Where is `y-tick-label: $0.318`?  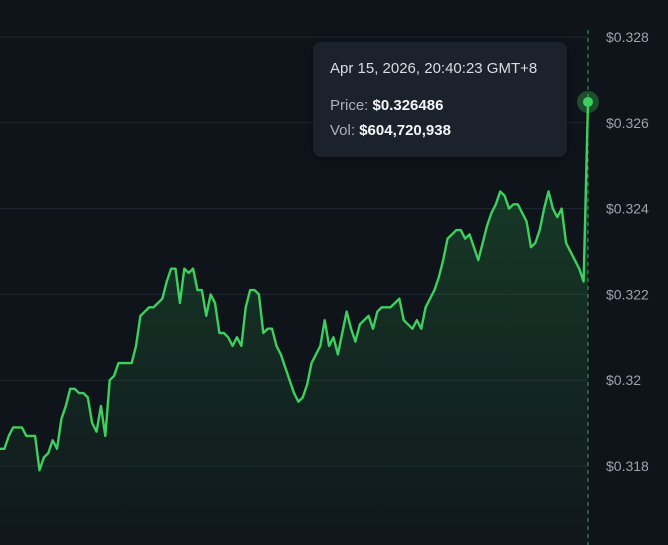
y-tick-label: $0.318 is located at coordinates (627, 466).